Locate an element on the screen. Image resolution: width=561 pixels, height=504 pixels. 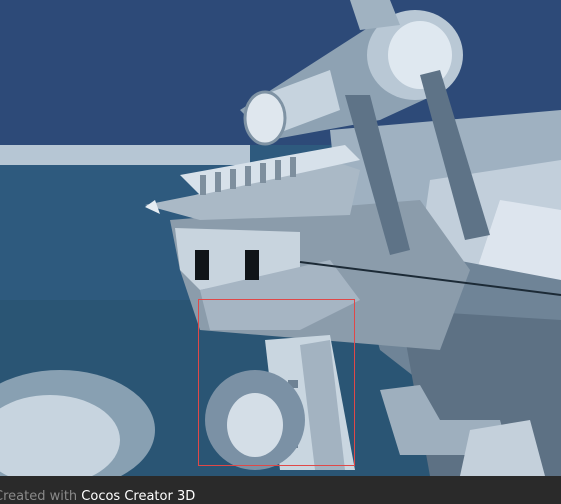
footer-credit: Created with Cocos Creator 3D is located at coordinates (97, 497).